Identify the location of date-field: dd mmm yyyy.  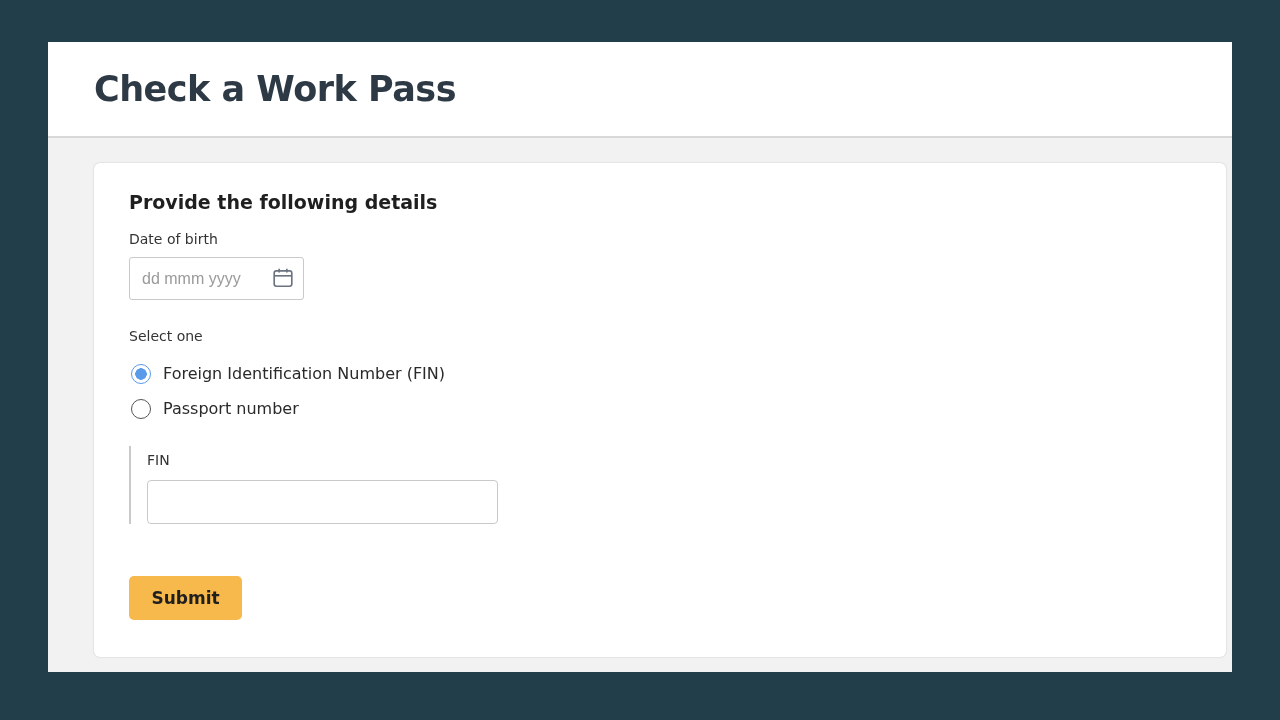
(216, 278).